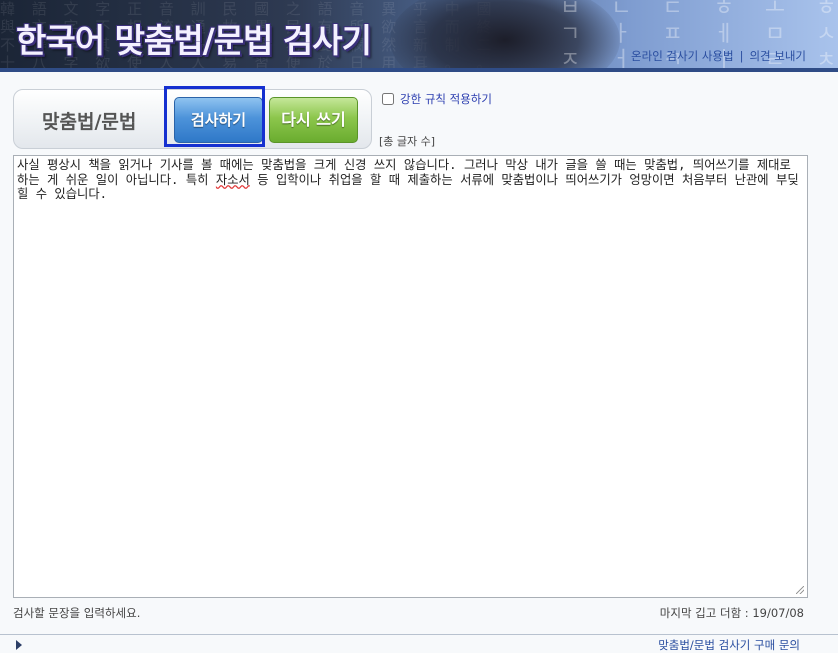 This screenshot has height=653, width=838. What do you see at coordinates (419, 70) in the screenshot?
I see `banner-divider` at bounding box center [419, 70].